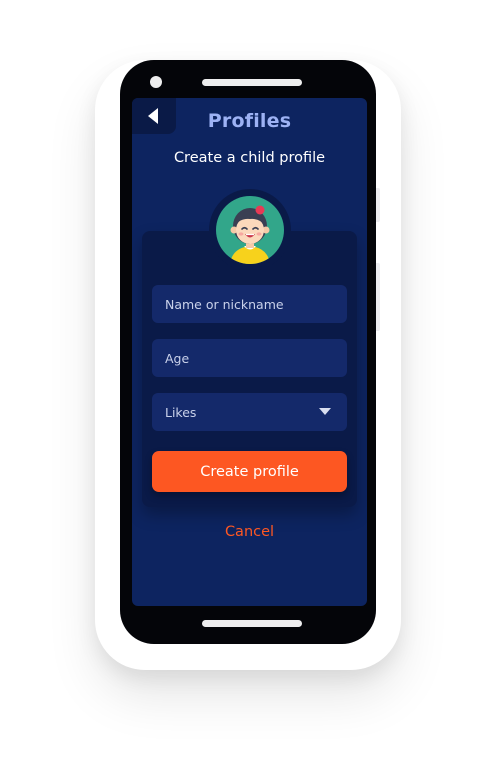 This screenshot has width=497, height=778. I want to click on name-placeholder: Name or nickname, so click(224, 304).